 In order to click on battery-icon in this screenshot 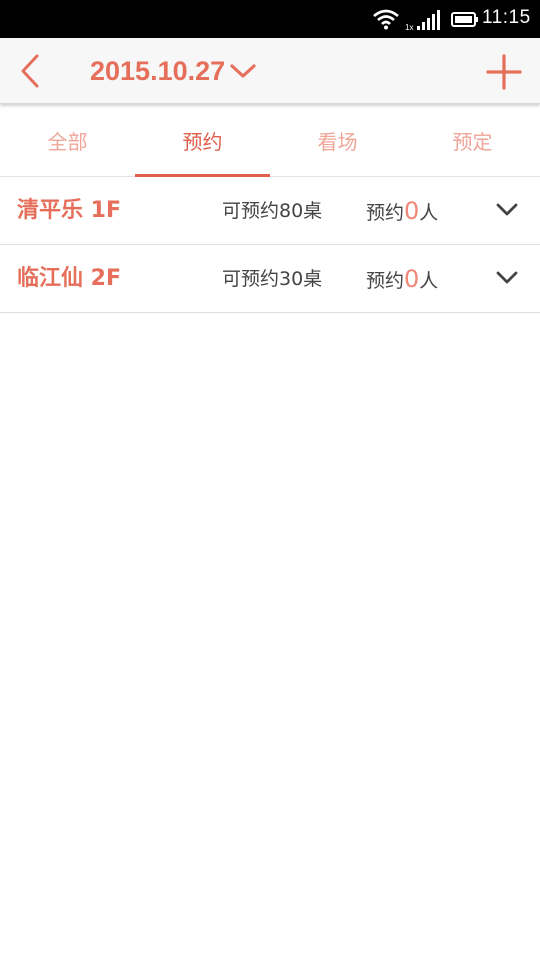, I will do `click(464, 19)`.